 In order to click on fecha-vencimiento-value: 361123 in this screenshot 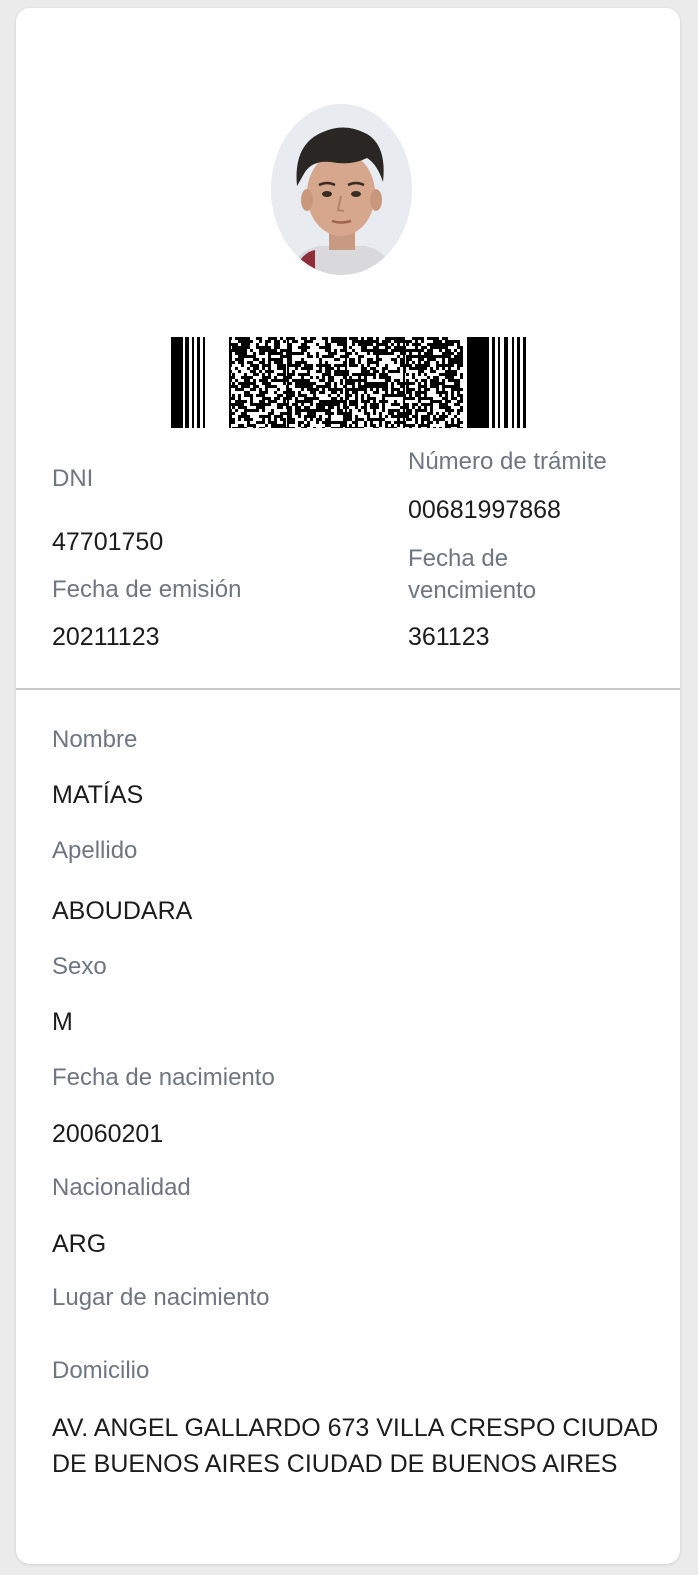, I will do `click(449, 637)`.